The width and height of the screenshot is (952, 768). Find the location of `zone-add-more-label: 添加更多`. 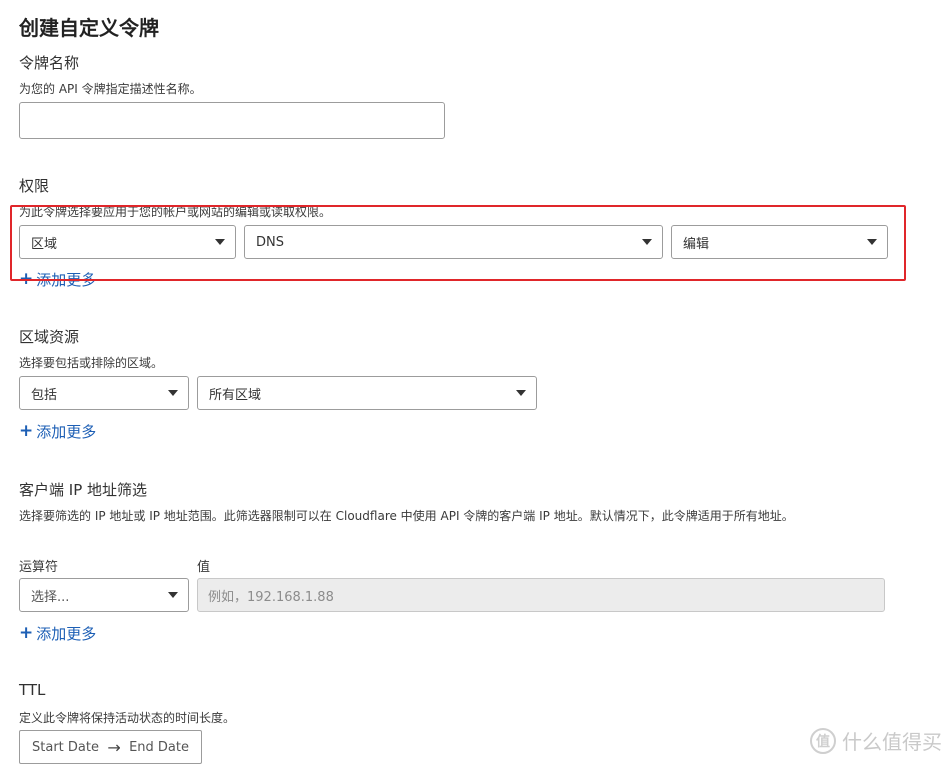

zone-add-more-label: 添加更多 is located at coordinates (66, 432).